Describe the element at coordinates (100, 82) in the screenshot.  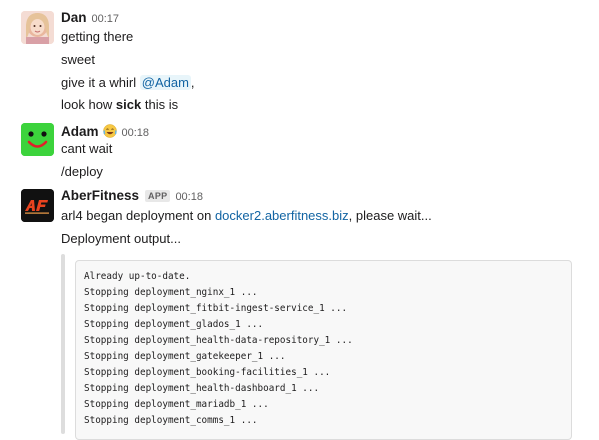
I see `message-text-part: give it a whirl` at that location.